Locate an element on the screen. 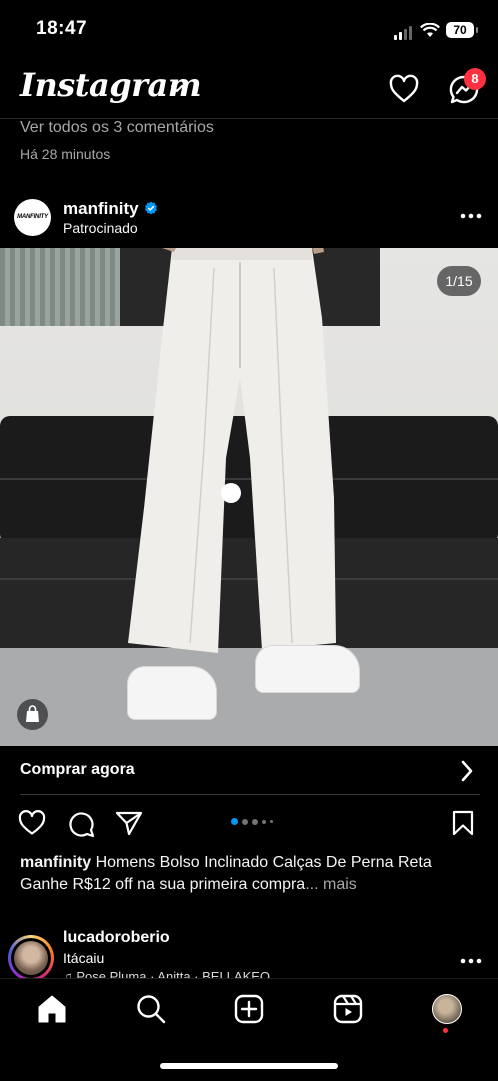  tap-indicator is located at coordinates (231, 493).